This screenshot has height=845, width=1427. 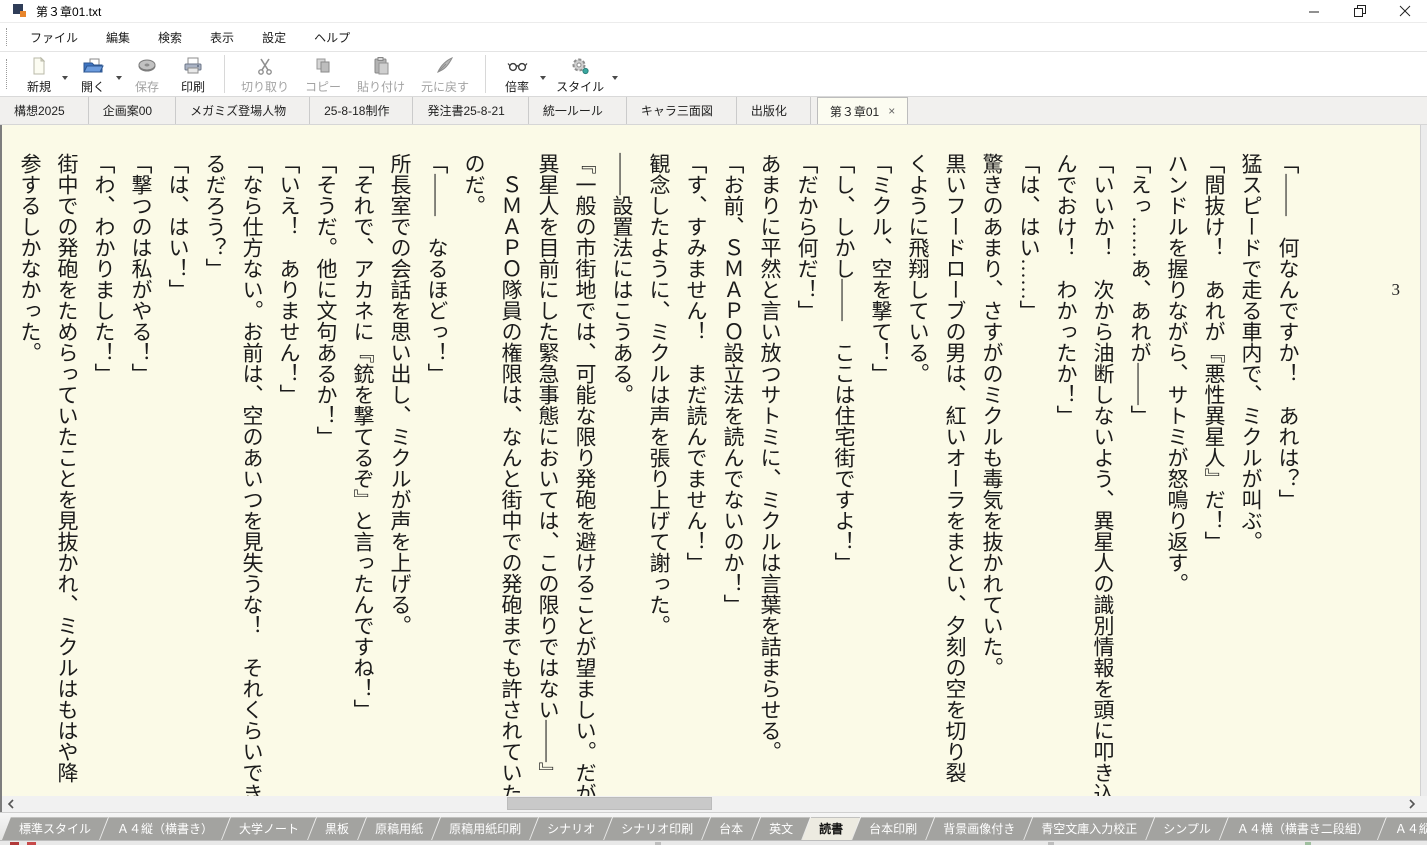 I want to click on style-tab: 青空文庫入力校正, so click(x=1089, y=828).